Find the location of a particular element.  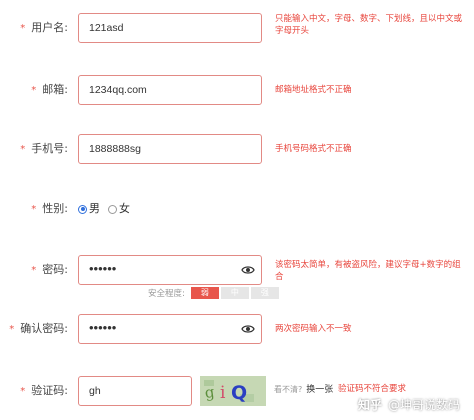

gender-label: * 性别: is located at coordinates (49, 209).